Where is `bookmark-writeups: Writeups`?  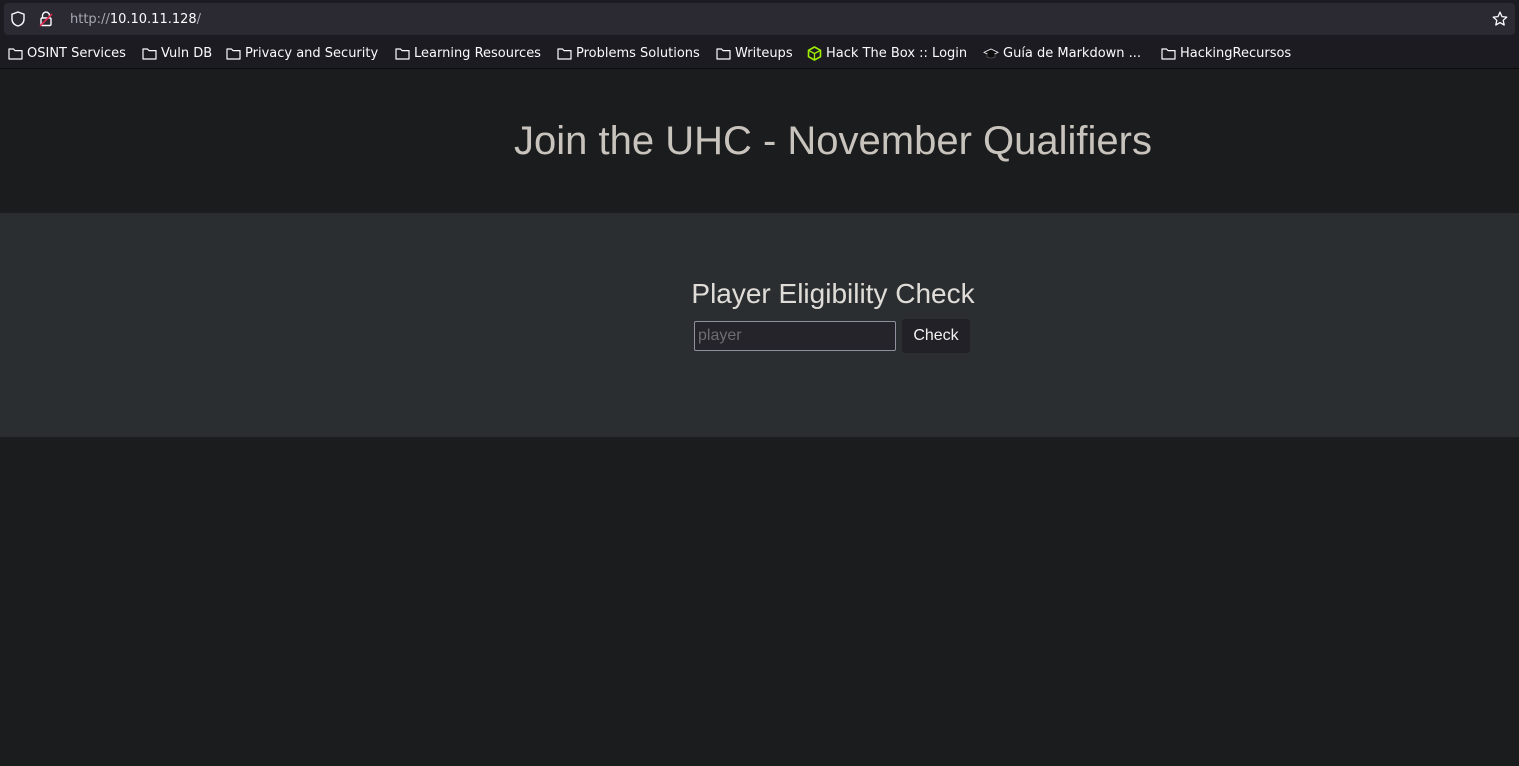
bookmark-writeups: Writeups is located at coordinates (754, 53).